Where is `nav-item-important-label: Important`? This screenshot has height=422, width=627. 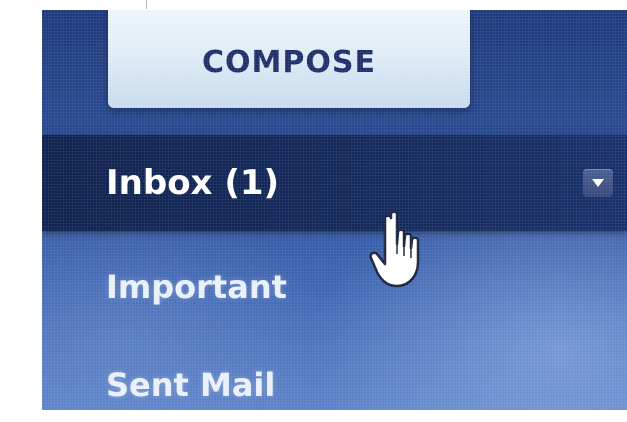
nav-item-important-label: Important is located at coordinates (196, 287).